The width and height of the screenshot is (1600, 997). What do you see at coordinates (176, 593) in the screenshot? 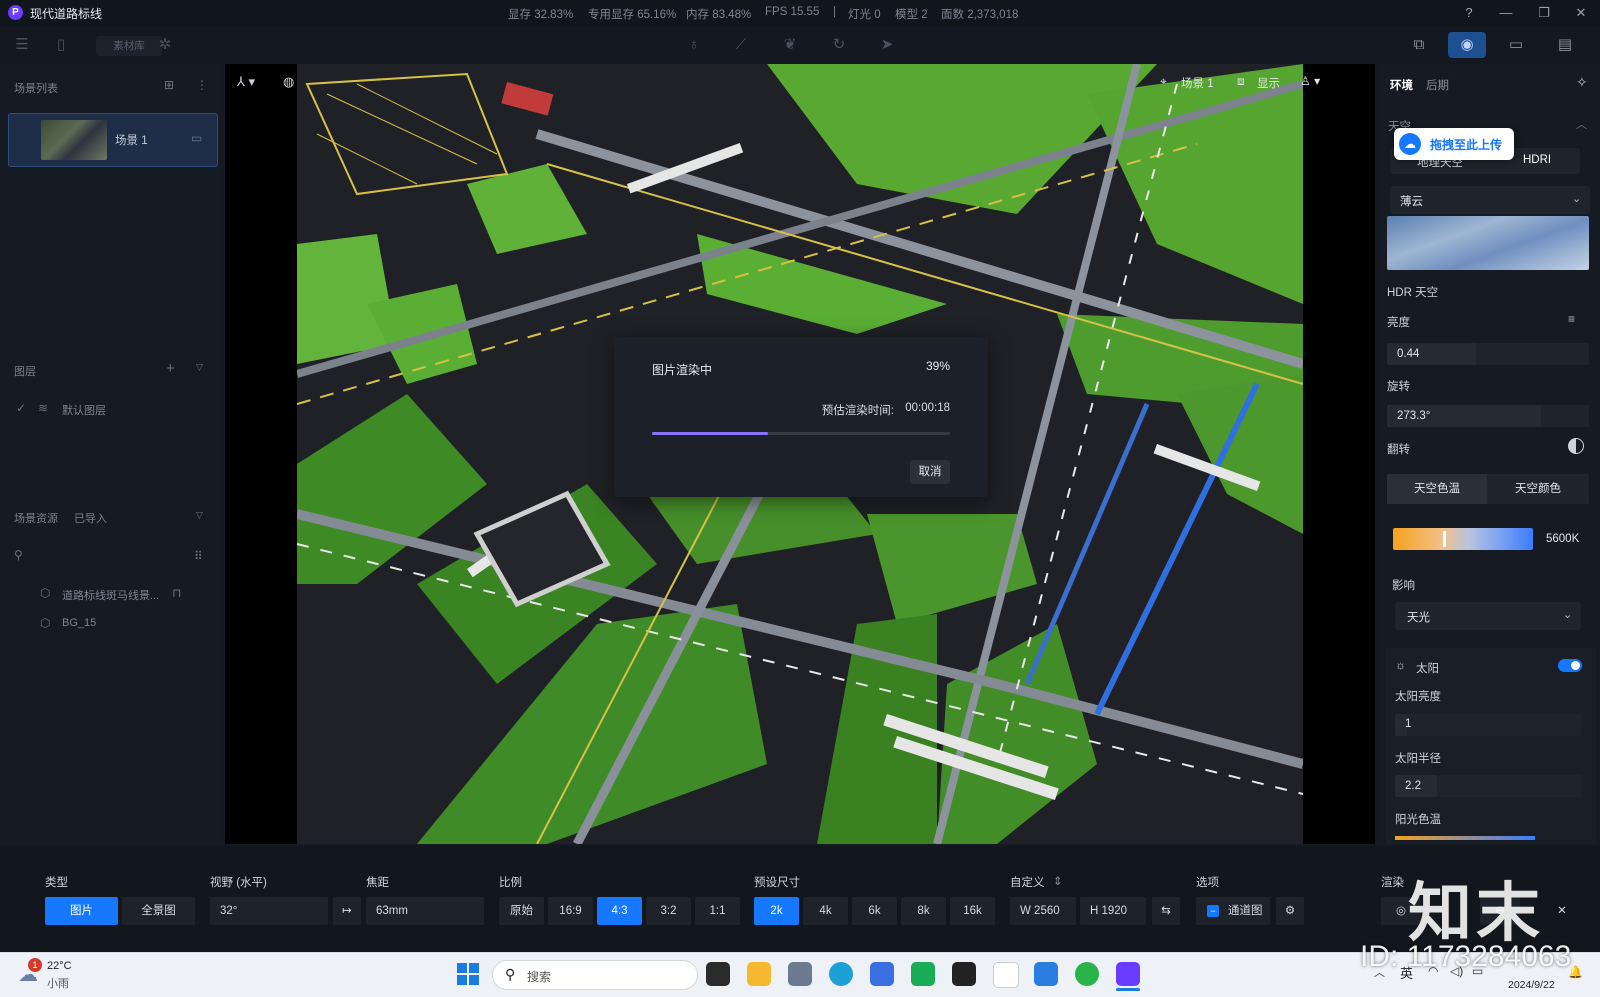
I see `lock-icon: ⊓` at bounding box center [176, 593].